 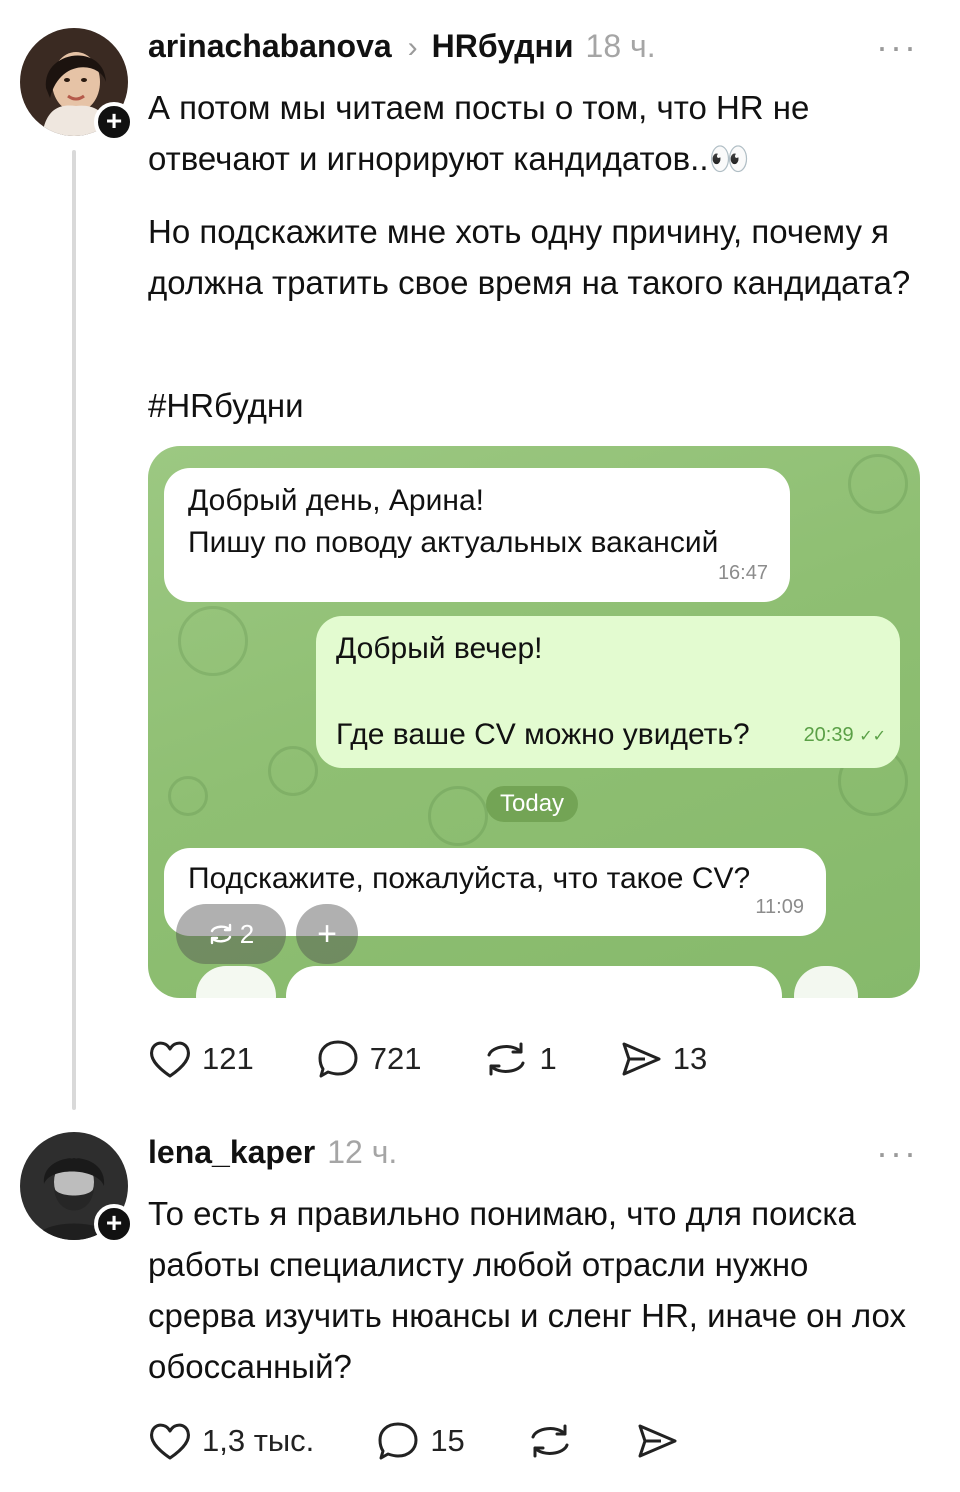 I want to click on post-actions: 1,3 тыс. 15, so click(x=444, y=1441).